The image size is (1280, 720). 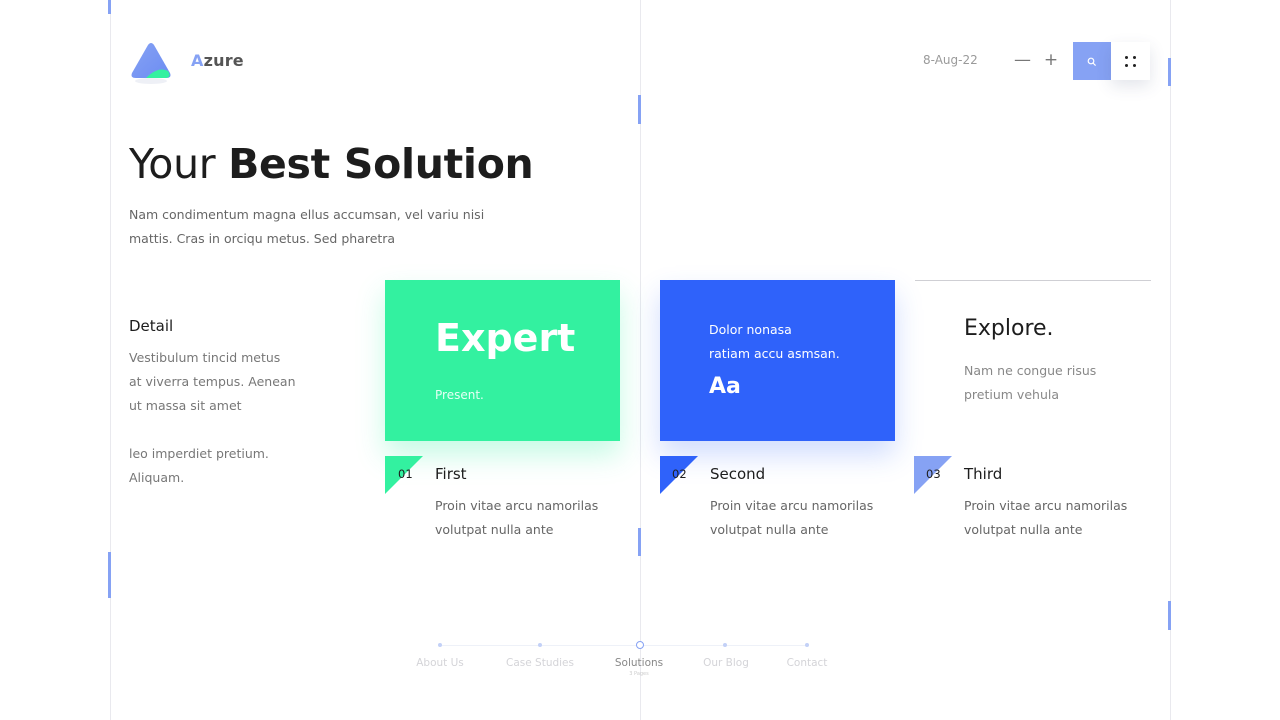 I want to click on nav-our-blog: Our Blog, so click(x=726, y=663).